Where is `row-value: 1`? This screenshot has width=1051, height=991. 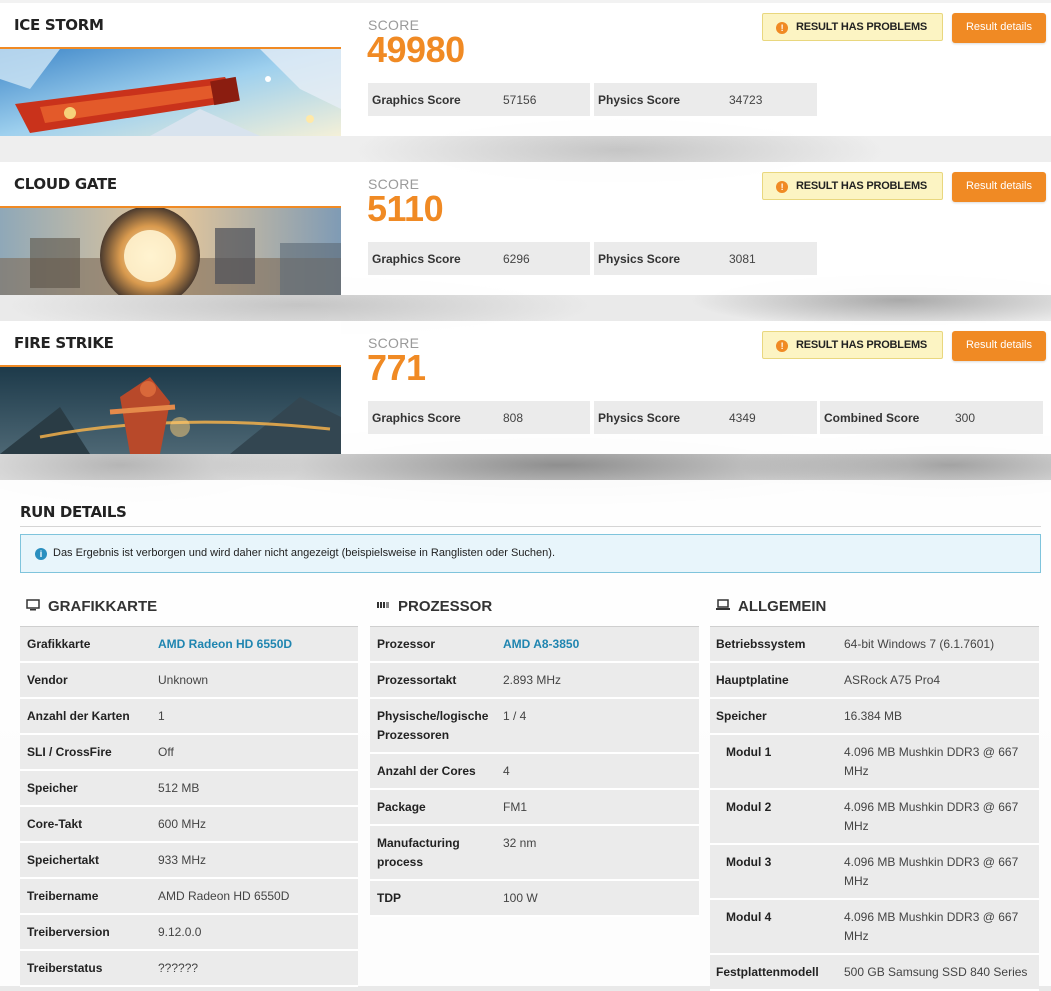
row-value: 1 is located at coordinates (161, 716).